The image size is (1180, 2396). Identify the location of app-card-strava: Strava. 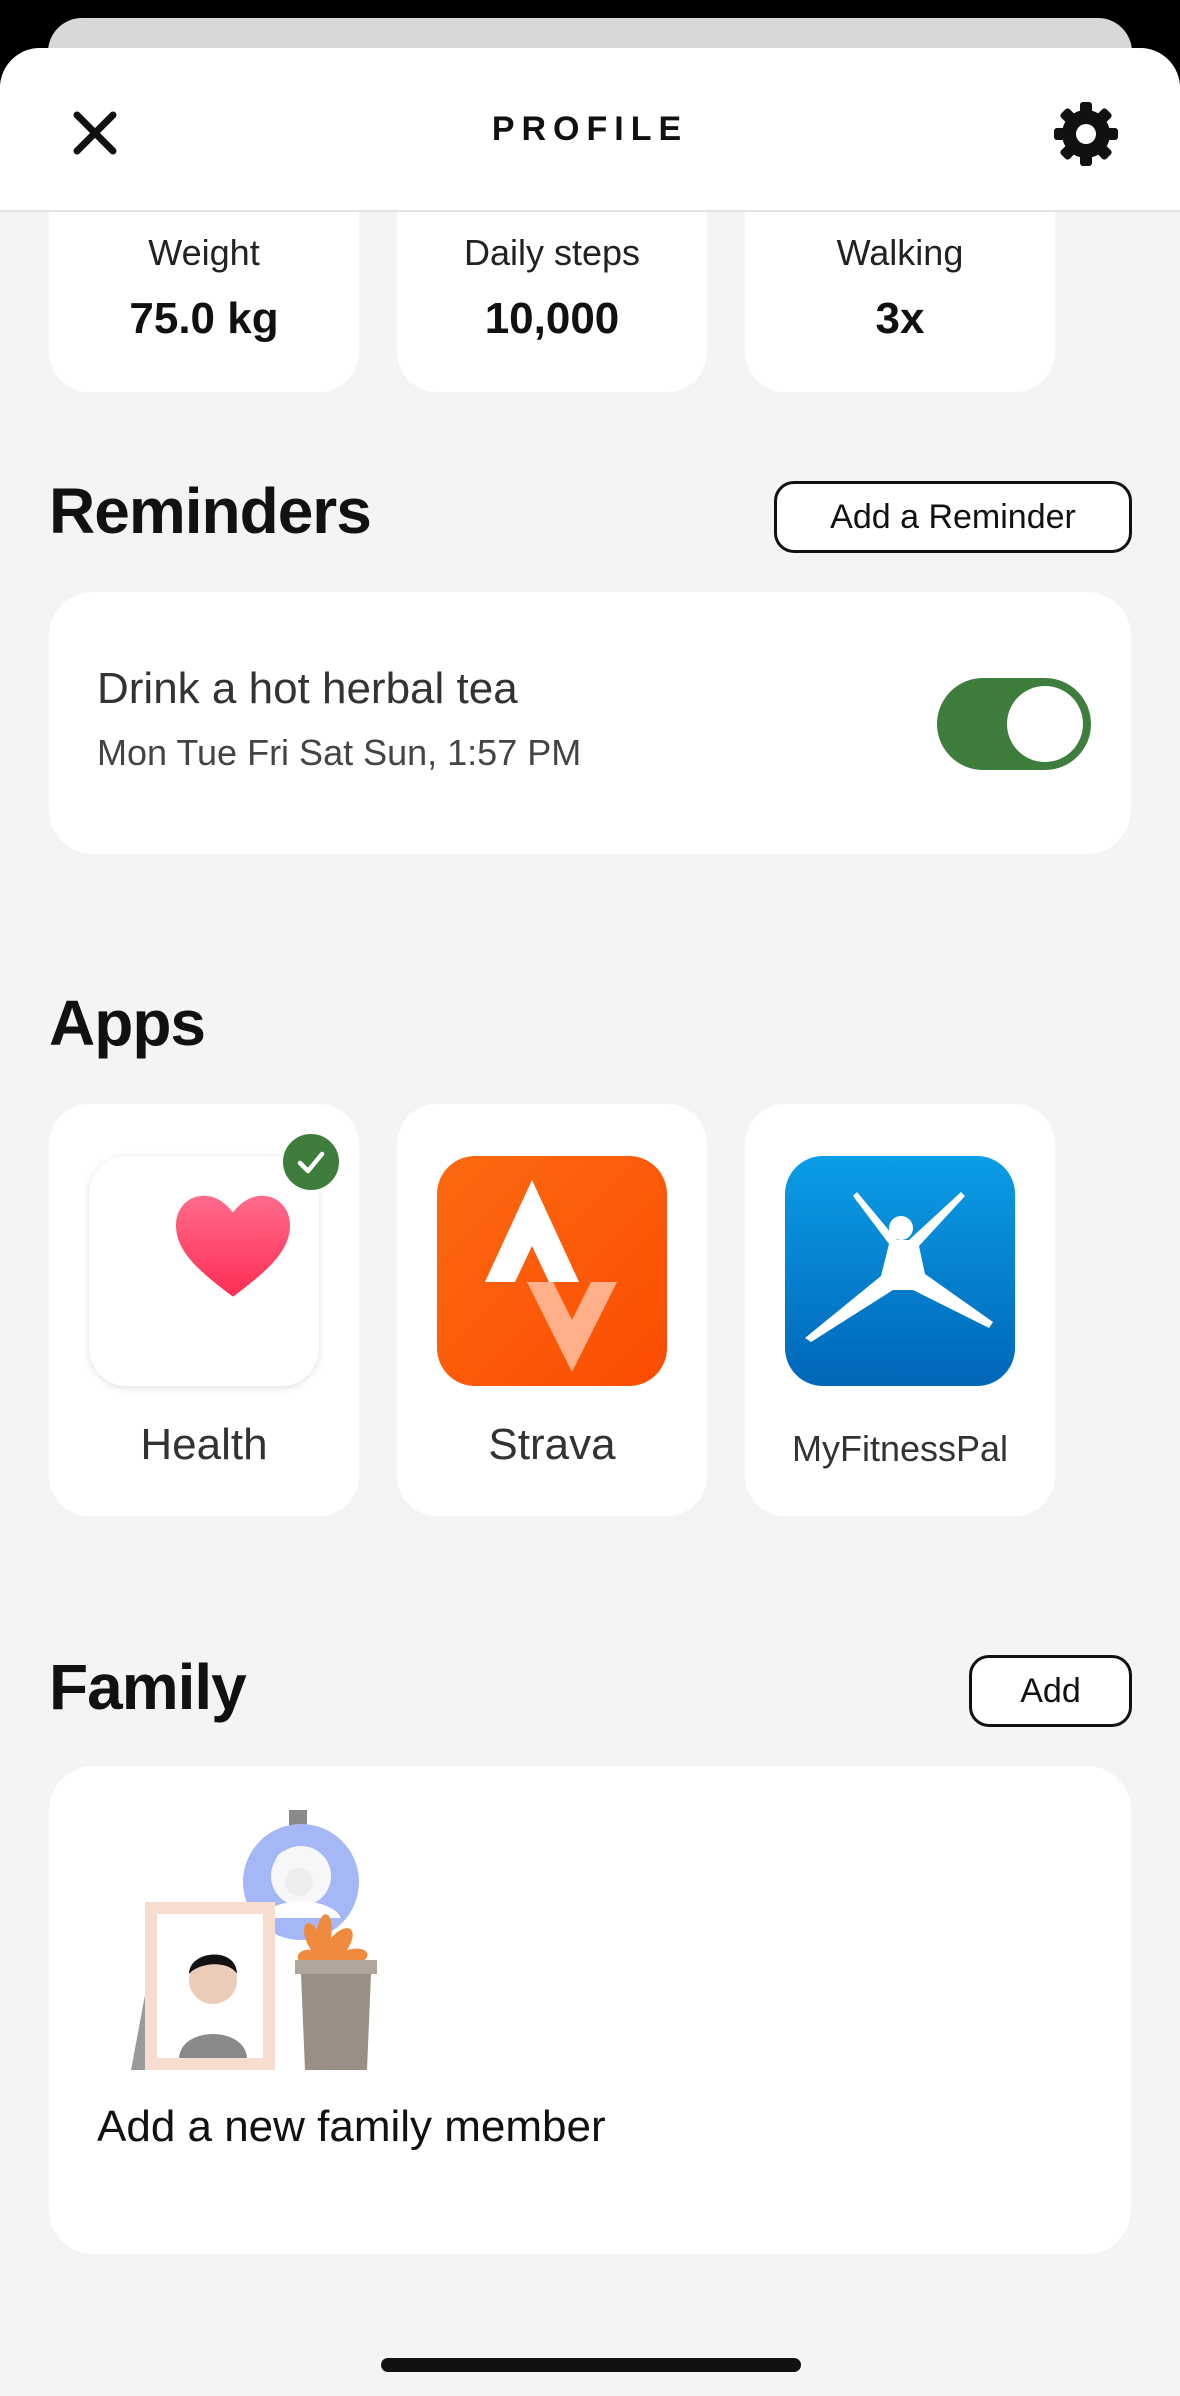
(552, 1310).